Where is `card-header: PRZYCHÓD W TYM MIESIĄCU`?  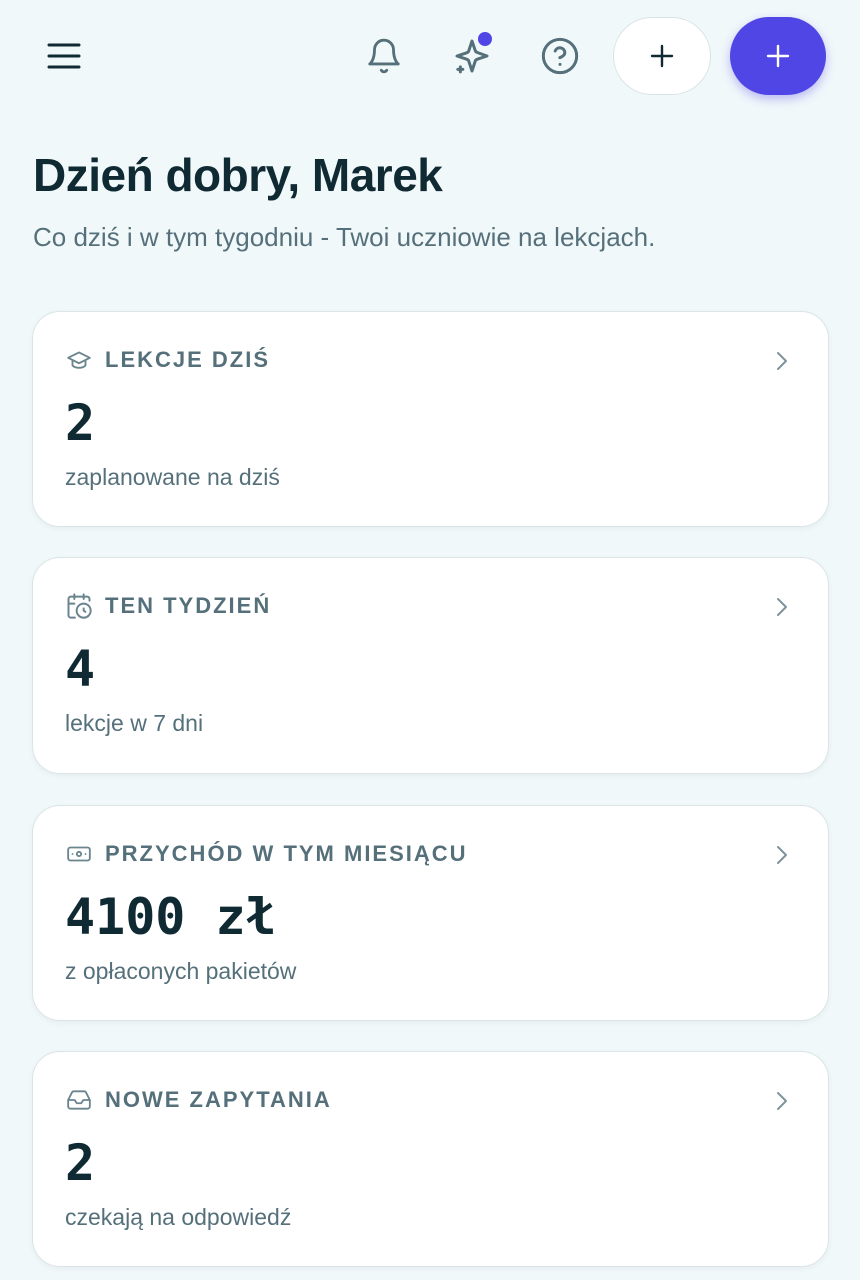 card-header: PRZYCHÓD W TYM MIESIĄCU is located at coordinates (266, 854).